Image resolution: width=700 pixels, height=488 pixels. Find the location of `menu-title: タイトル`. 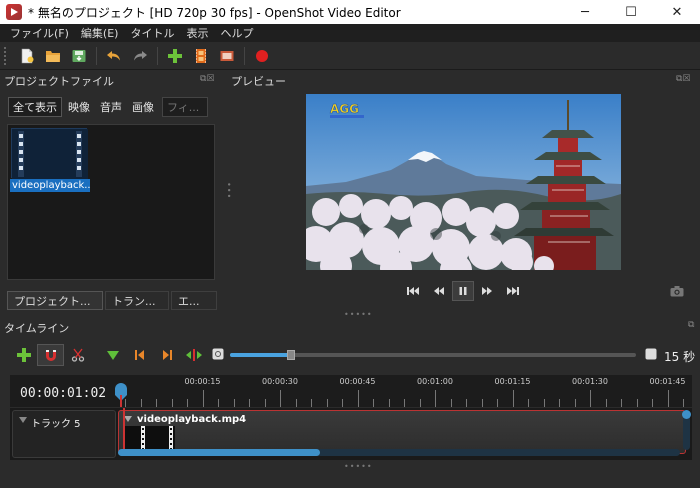

menu-title: タイトル is located at coordinates (152, 33).